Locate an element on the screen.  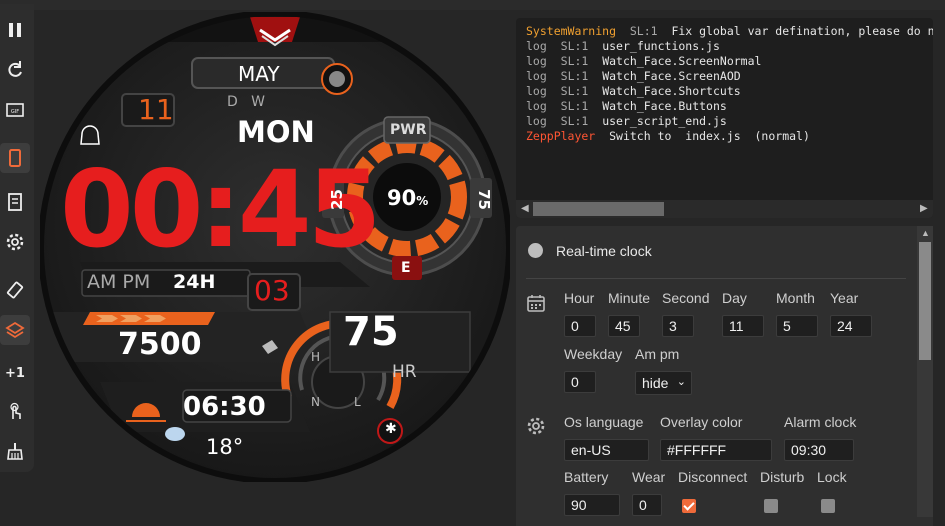
rotate-icon is located at coordinates (15, 290).